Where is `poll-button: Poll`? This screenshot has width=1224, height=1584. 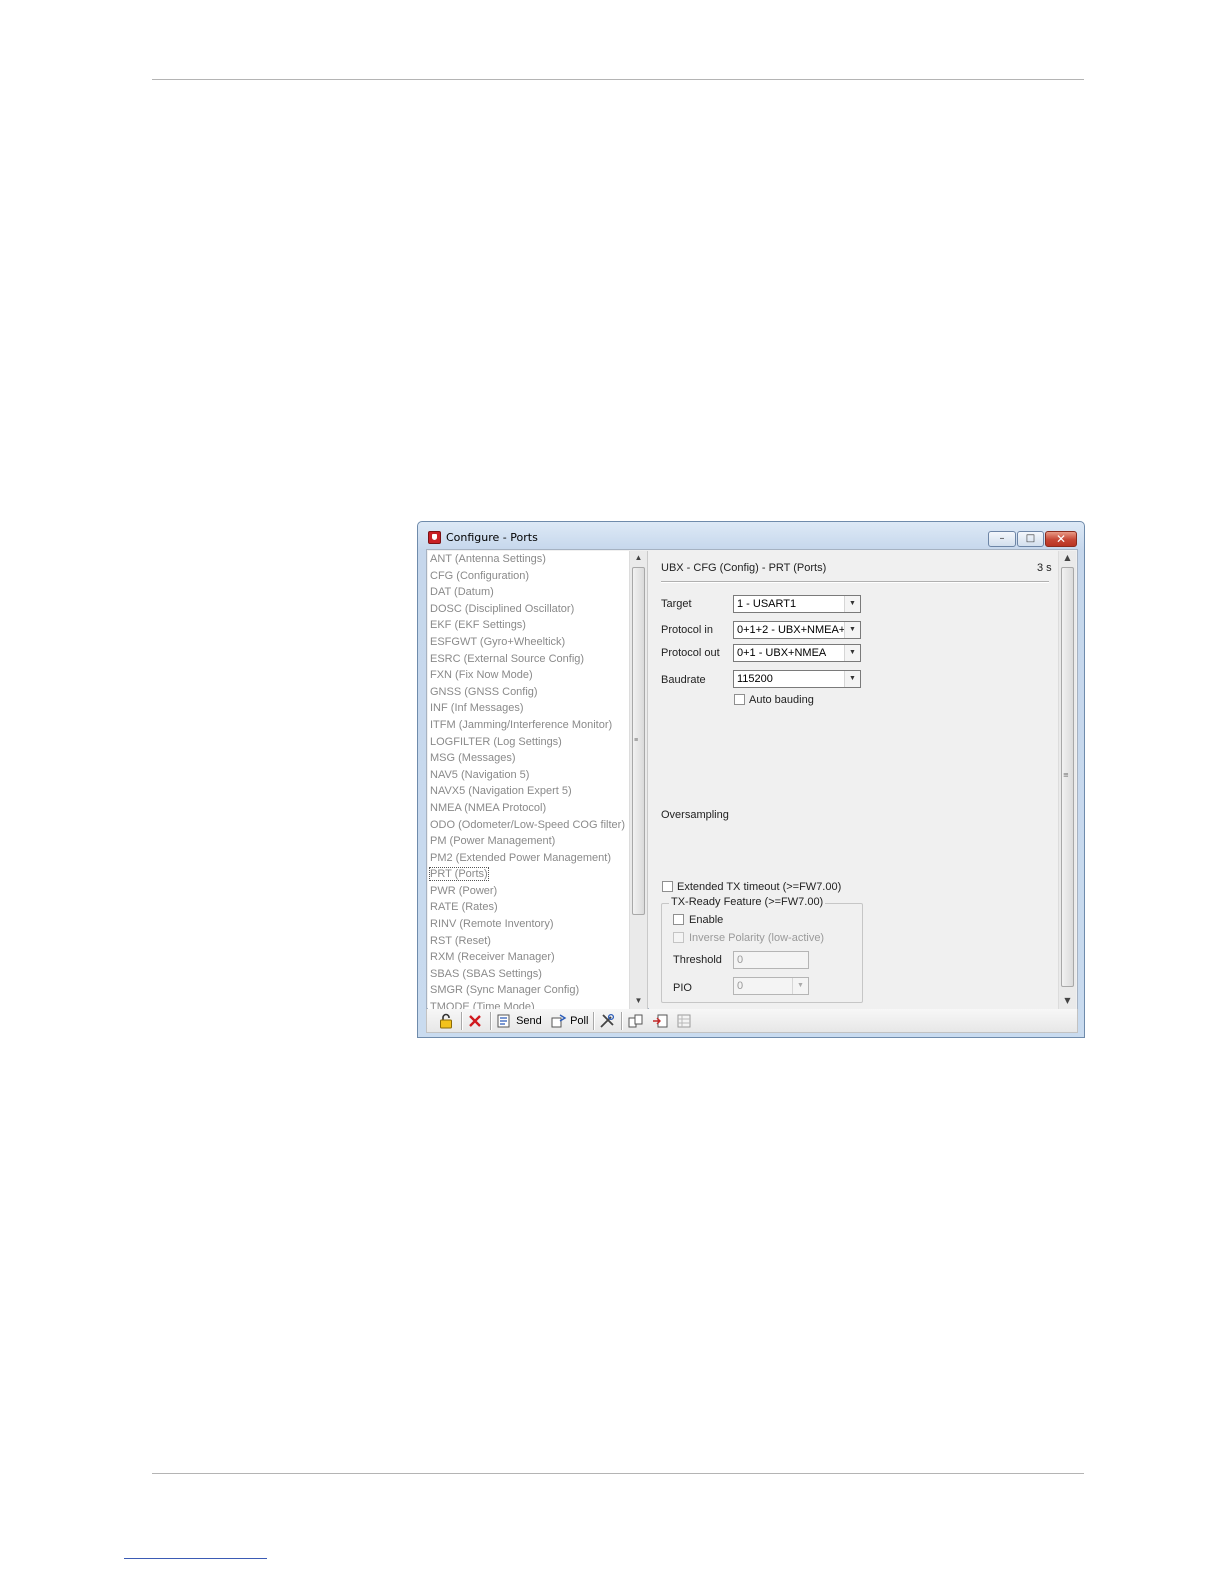
poll-button: Poll is located at coordinates (569, 1021).